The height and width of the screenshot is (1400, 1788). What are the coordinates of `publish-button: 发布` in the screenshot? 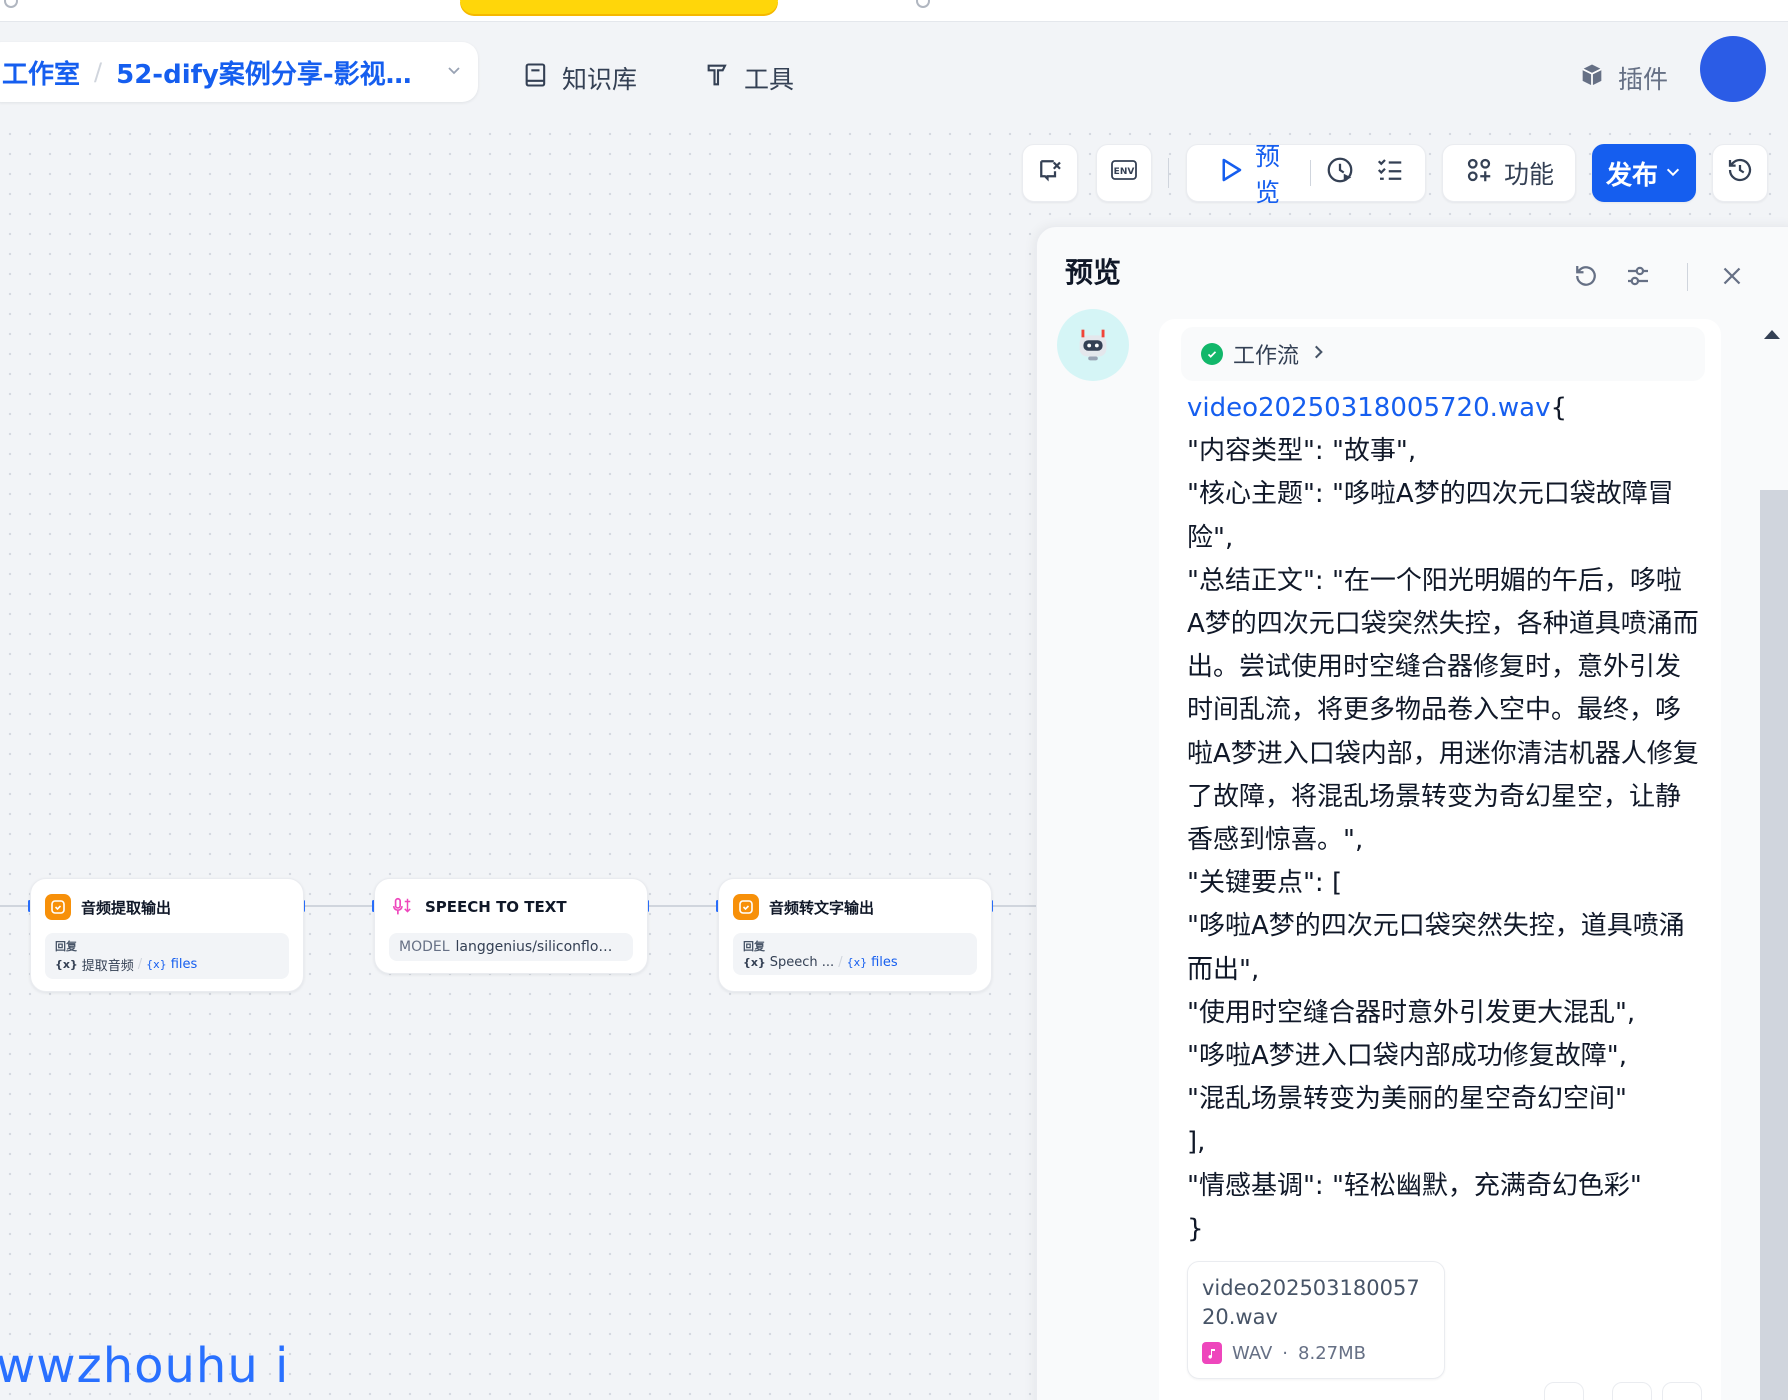 It's located at (1644, 173).